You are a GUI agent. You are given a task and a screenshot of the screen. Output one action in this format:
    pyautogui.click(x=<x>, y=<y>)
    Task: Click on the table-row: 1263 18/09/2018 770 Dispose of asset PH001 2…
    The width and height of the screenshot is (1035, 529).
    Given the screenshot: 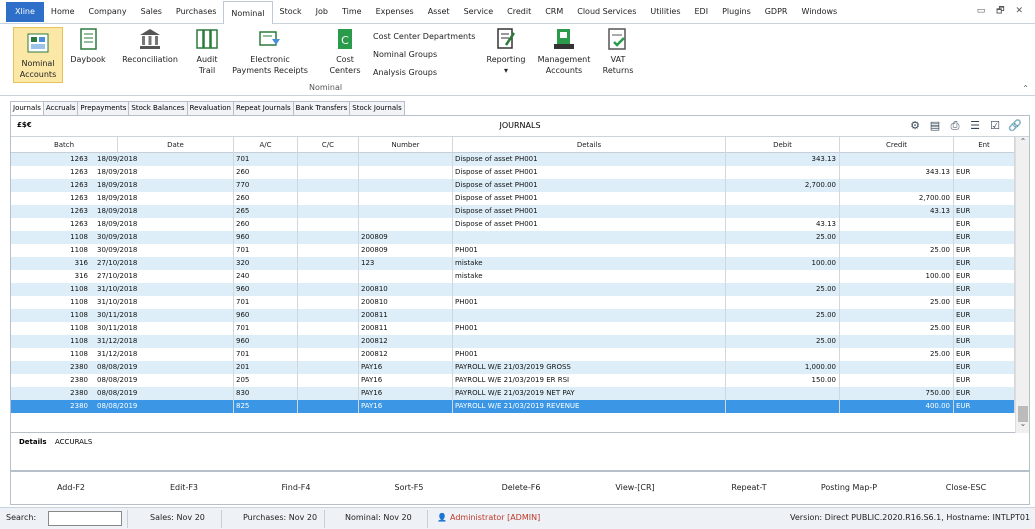 What is the action you would take?
    pyautogui.click(x=513, y=185)
    